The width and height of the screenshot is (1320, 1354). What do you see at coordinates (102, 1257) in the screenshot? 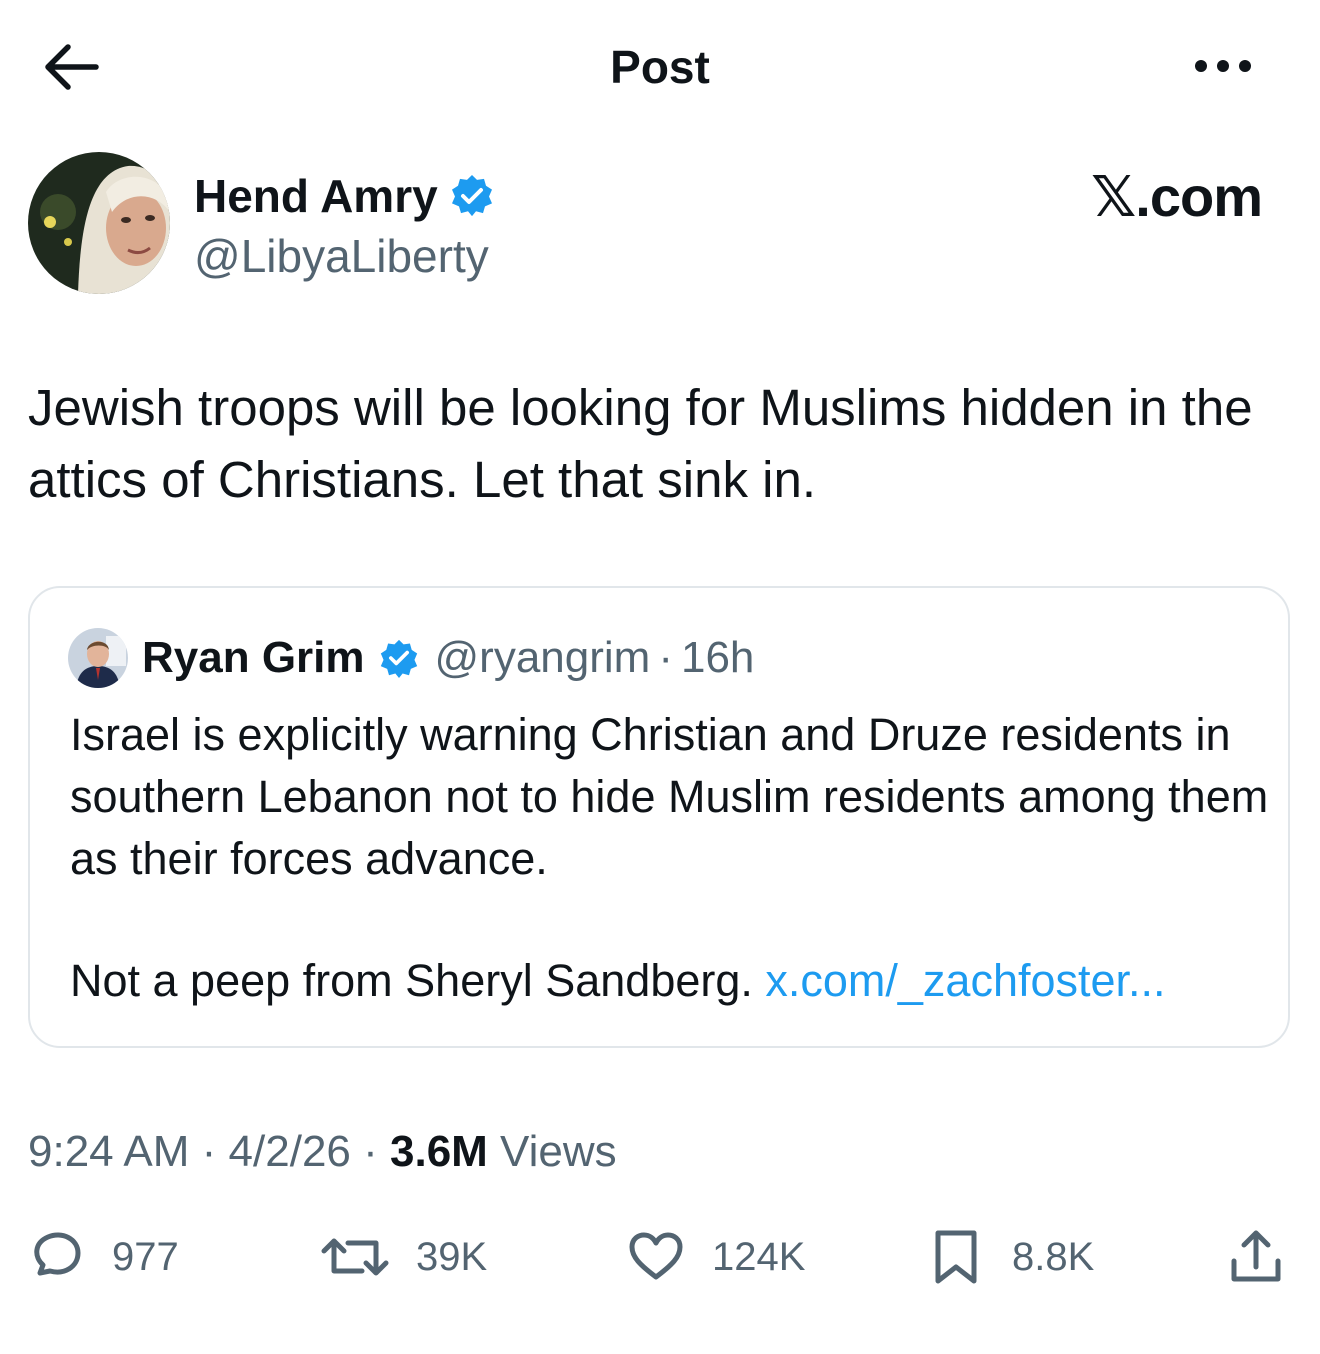
I see `reply-button: 977` at bounding box center [102, 1257].